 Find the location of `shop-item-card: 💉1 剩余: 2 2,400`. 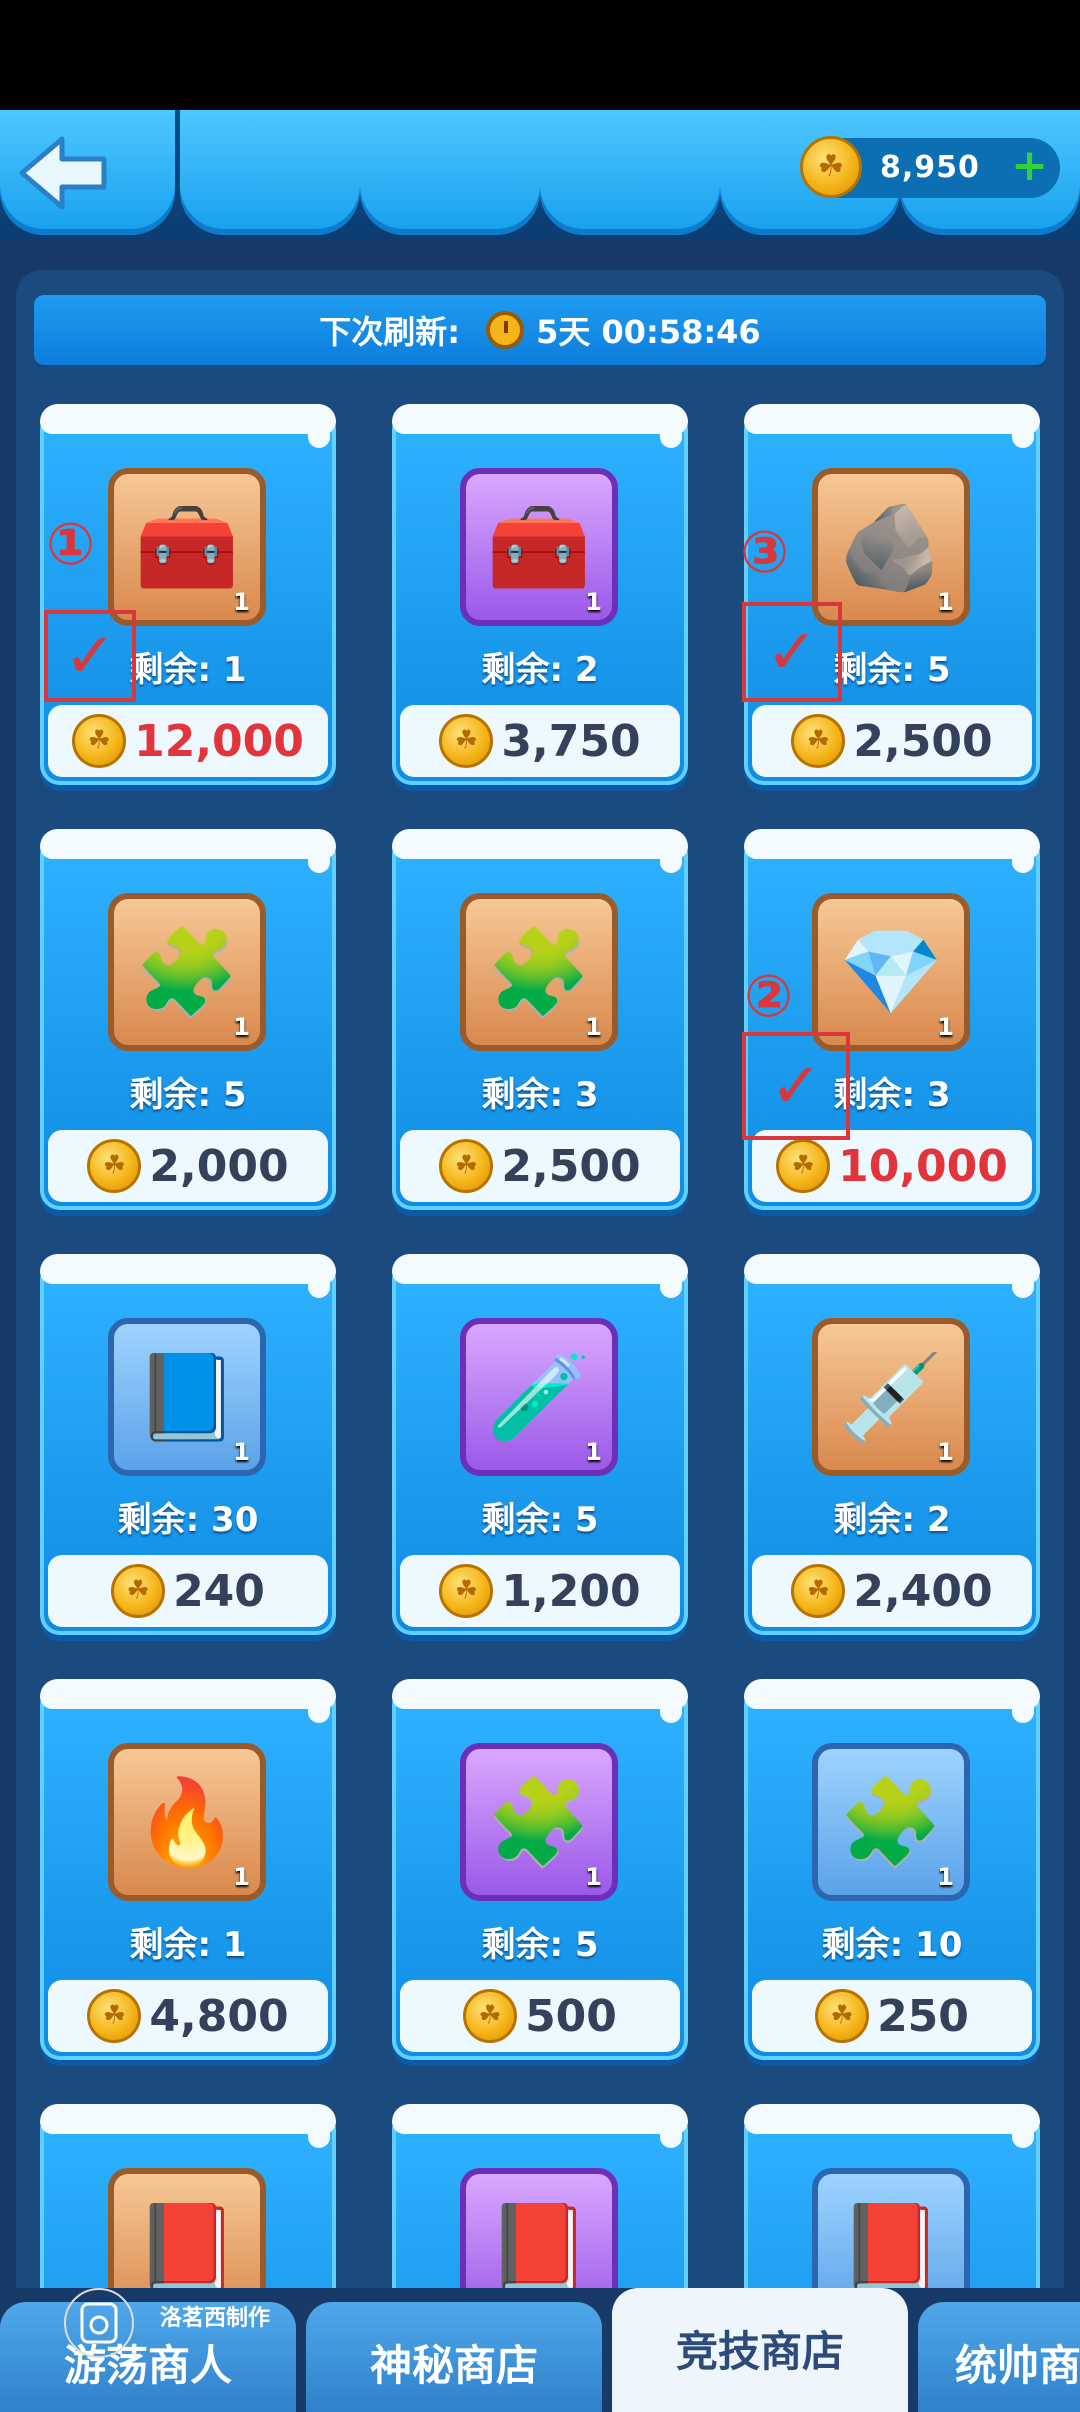

shop-item-card: 💉1 剩余: 2 2,400 is located at coordinates (892, 1444).